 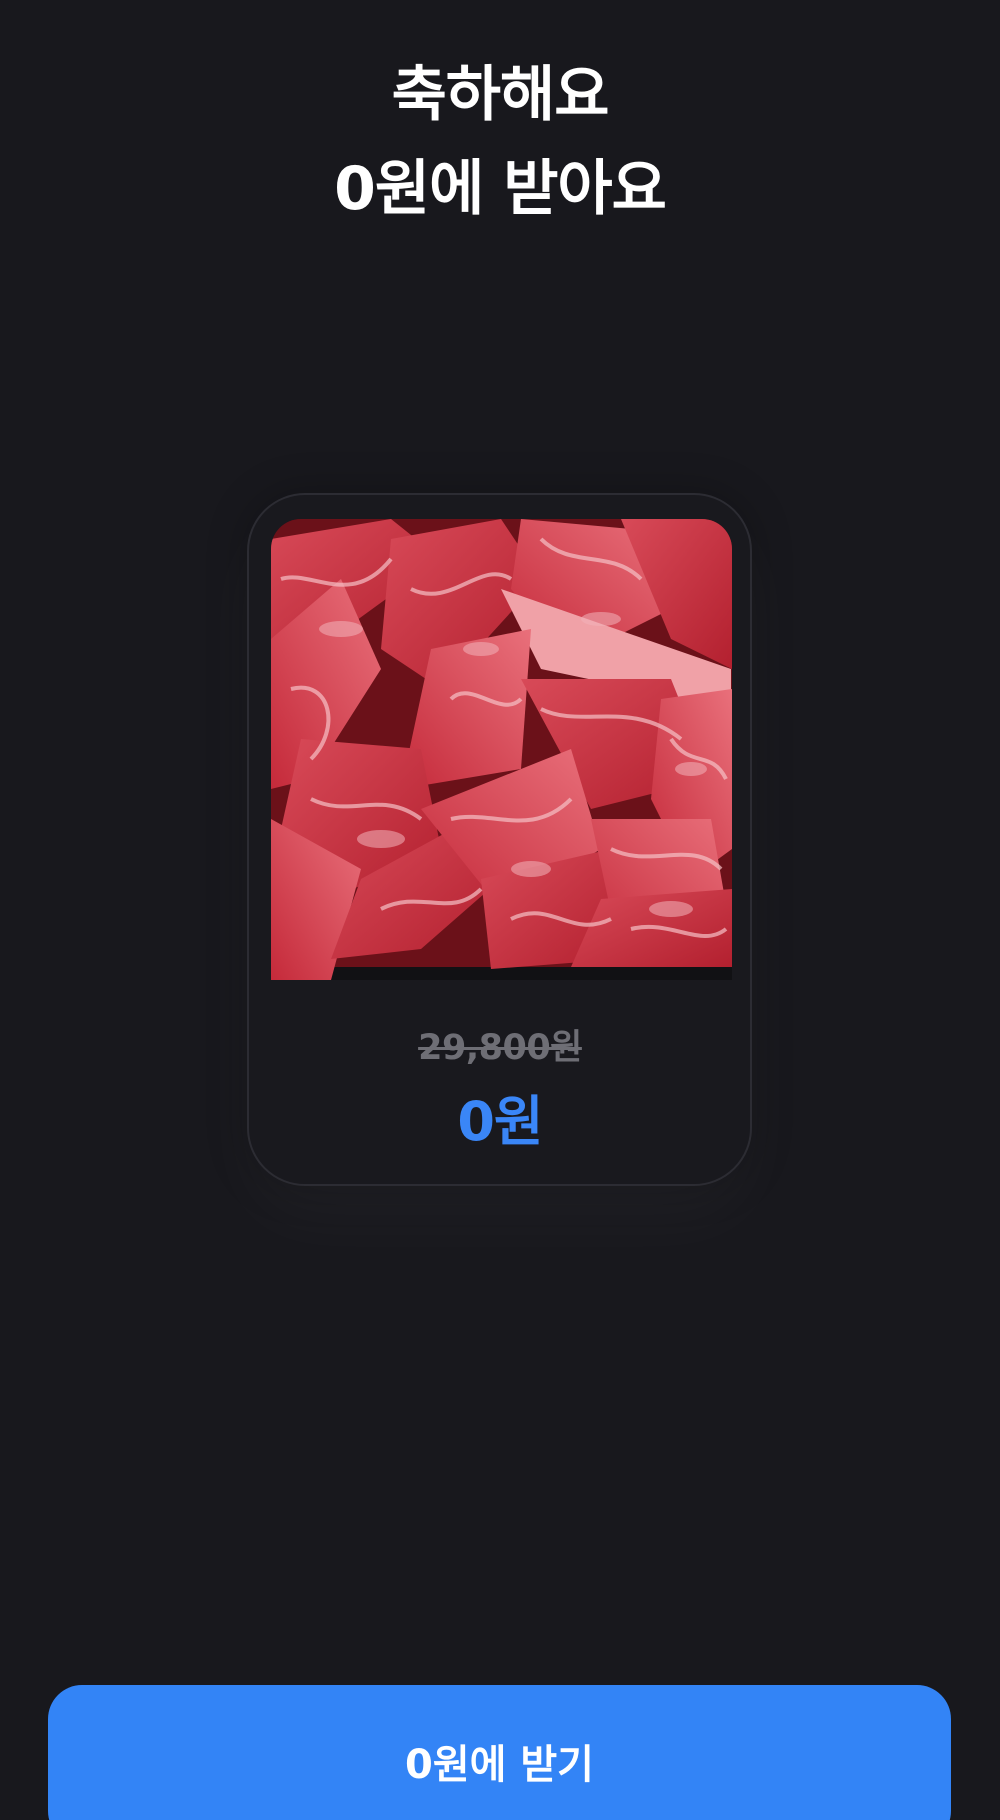 What do you see at coordinates (500, 95) in the screenshot?
I see `headline-line-1: 축하해요` at bounding box center [500, 95].